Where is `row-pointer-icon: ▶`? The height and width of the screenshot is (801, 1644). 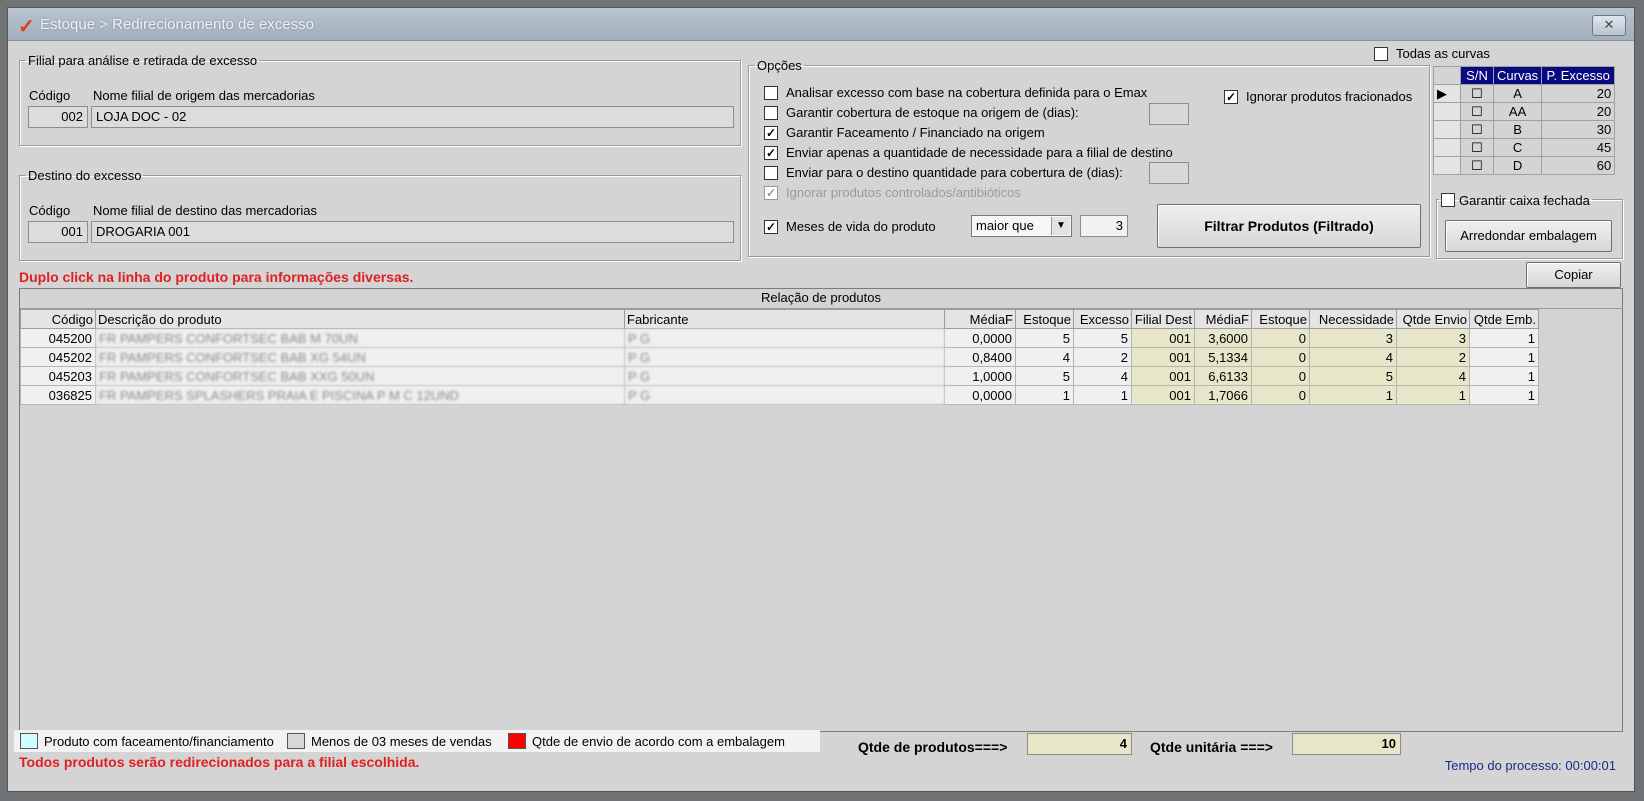 row-pointer-icon: ▶ is located at coordinates (1447, 93).